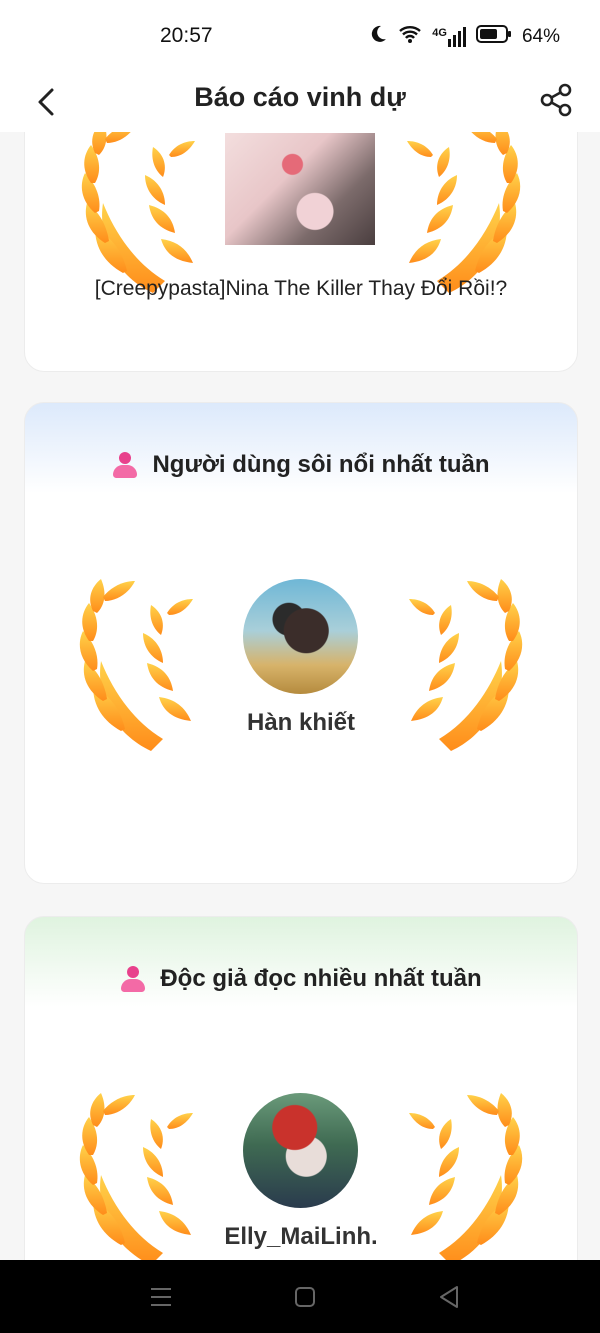  I want to click on share-icon, so click(556, 100).